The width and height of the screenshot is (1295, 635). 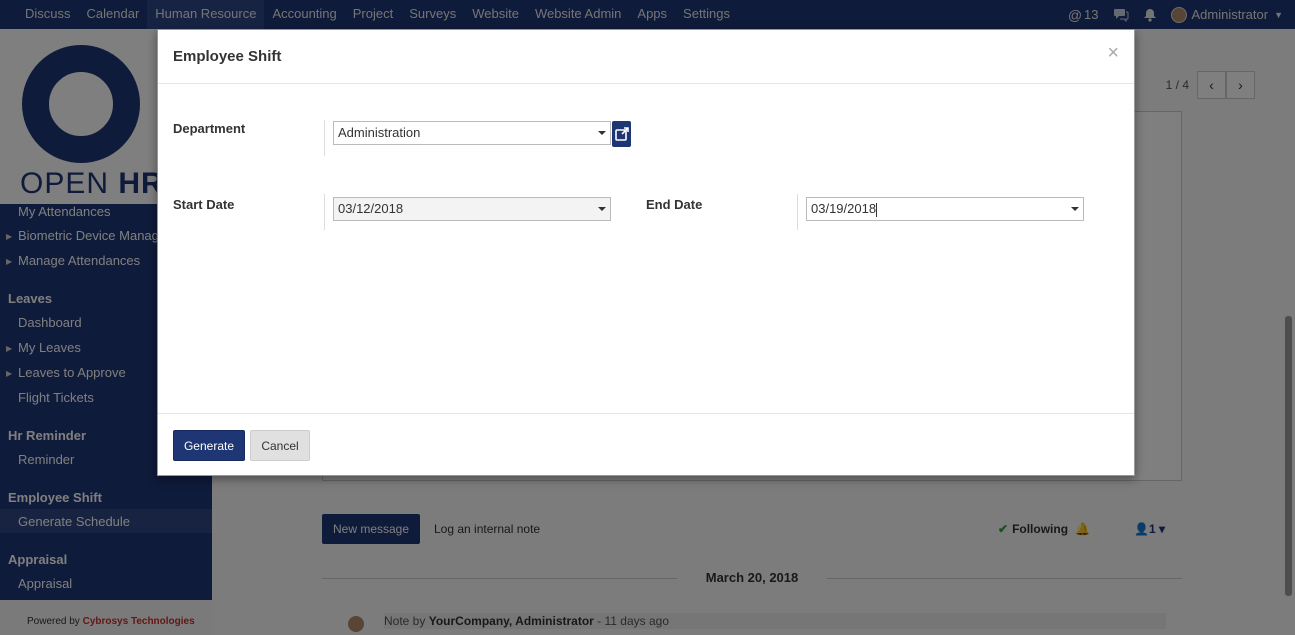 I want to click on department-external-button, so click(x=621, y=134).